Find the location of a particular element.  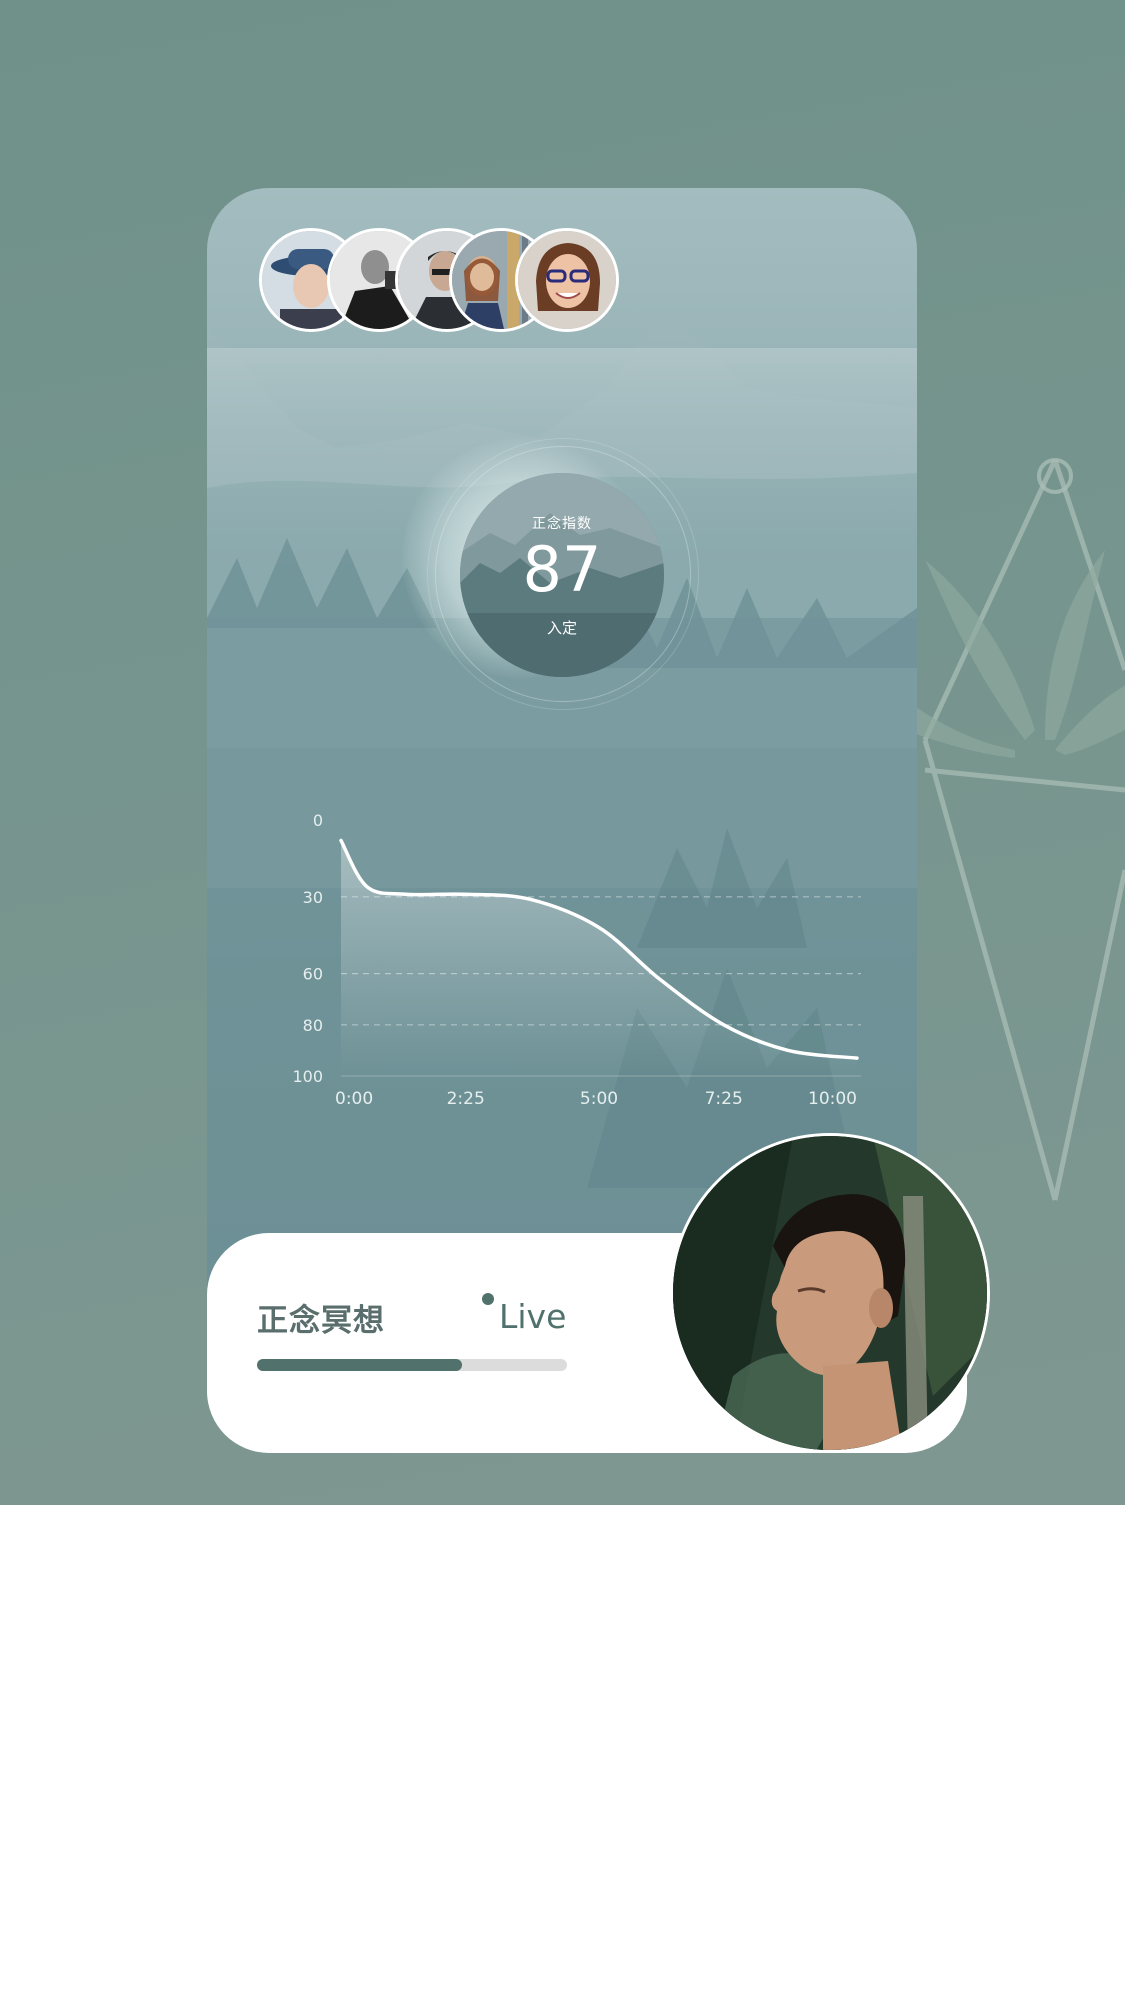

session-progress-fill is located at coordinates (359, 1365).